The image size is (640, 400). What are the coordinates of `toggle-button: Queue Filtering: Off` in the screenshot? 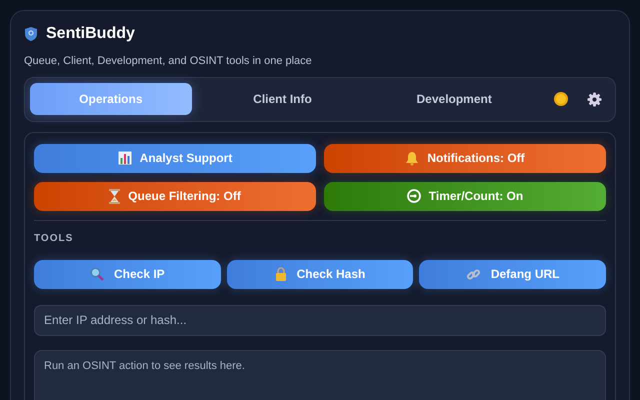 It's located at (175, 196).